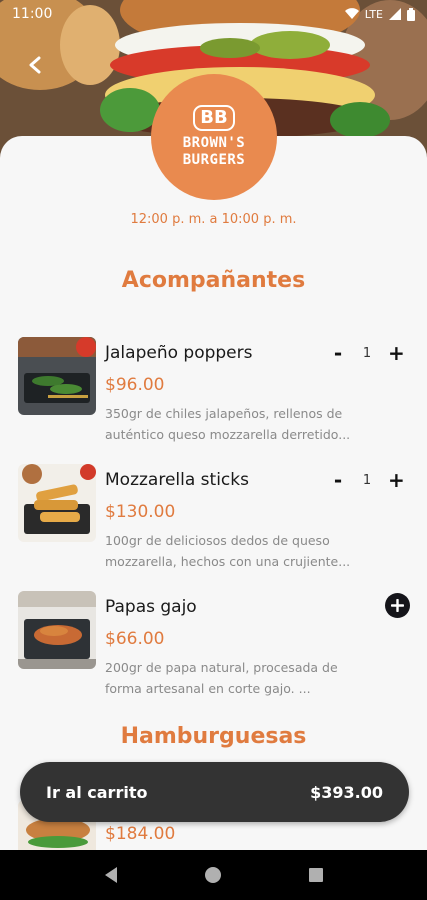 This screenshot has width=427, height=900. I want to click on item-description-line: 100gr de deliciosos dedos de queso, so click(217, 540).